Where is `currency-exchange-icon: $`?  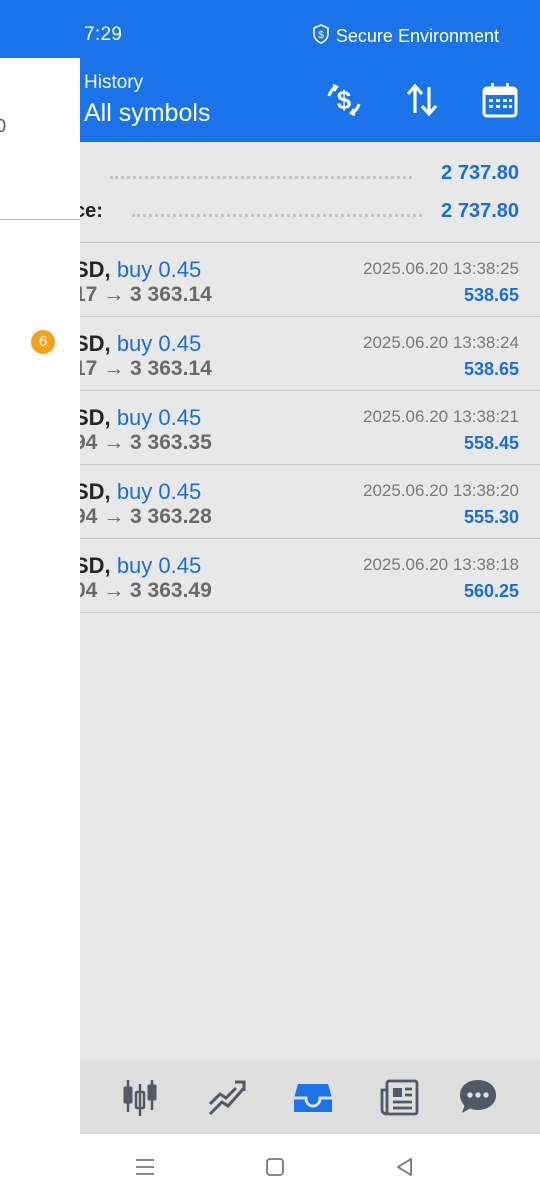
currency-exchange-icon: $ is located at coordinates (344, 100).